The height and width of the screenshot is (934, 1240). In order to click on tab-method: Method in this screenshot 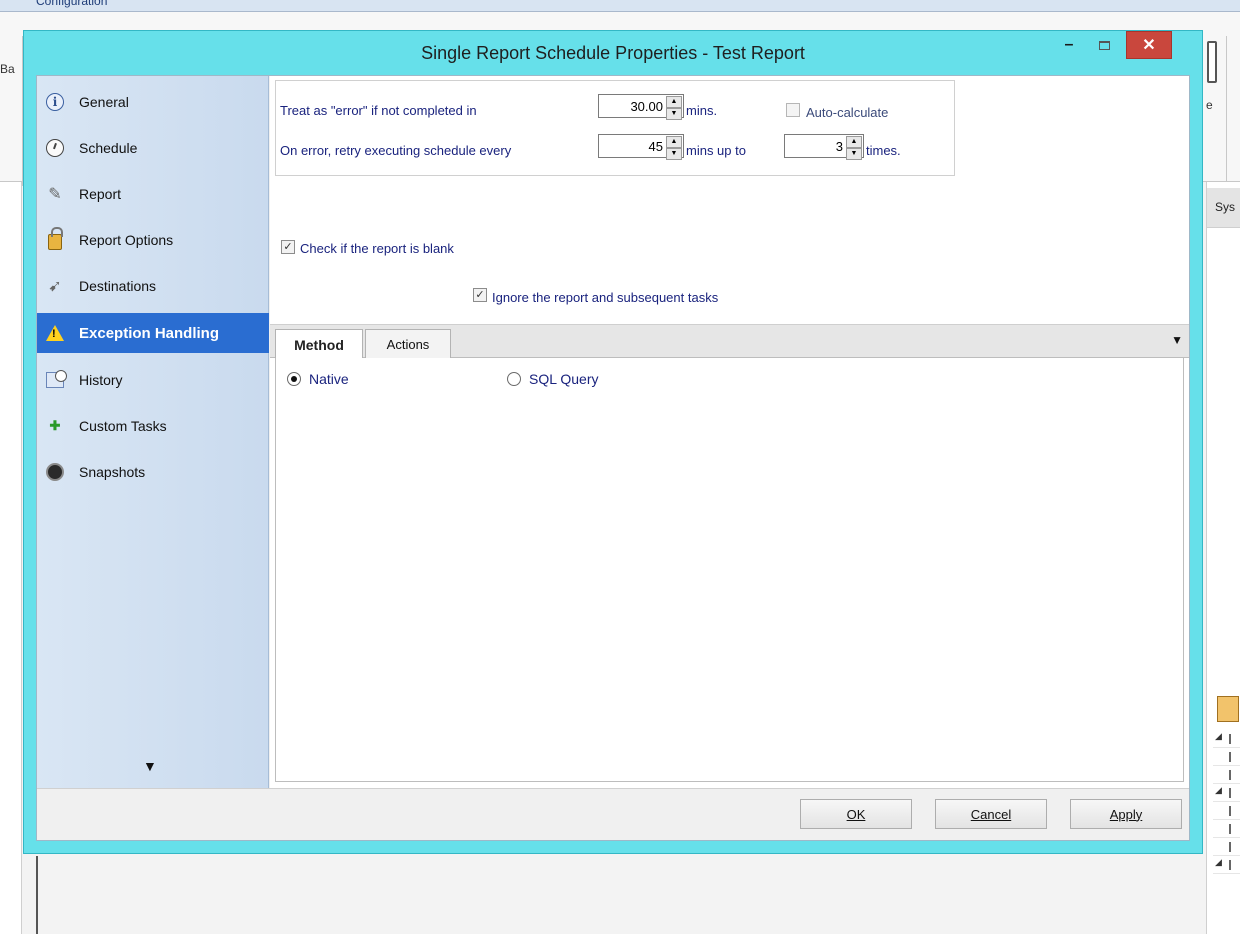, I will do `click(319, 344)`.